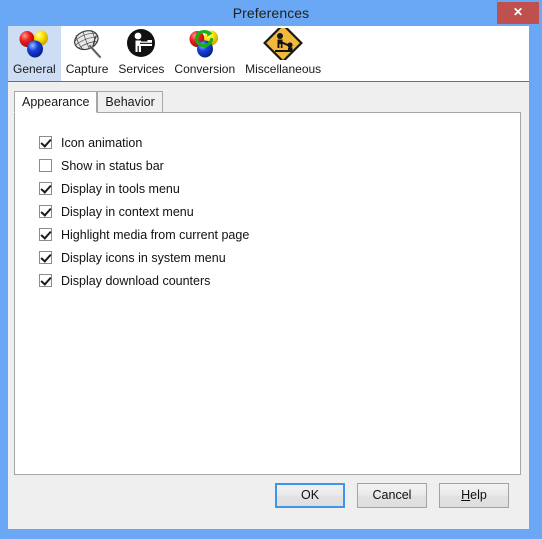 The image size is (542, 539). I want to click on tab-strip: Appearance Behavior, so click(88, 102).